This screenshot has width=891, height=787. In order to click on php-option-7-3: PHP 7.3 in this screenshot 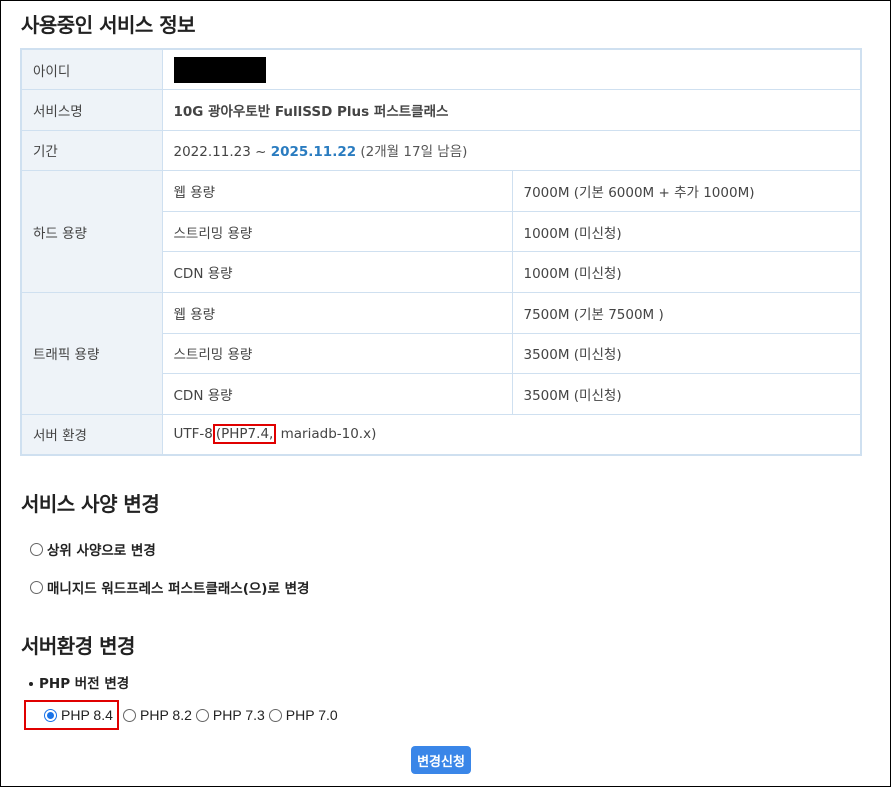, I will do `click(230, 715)`.